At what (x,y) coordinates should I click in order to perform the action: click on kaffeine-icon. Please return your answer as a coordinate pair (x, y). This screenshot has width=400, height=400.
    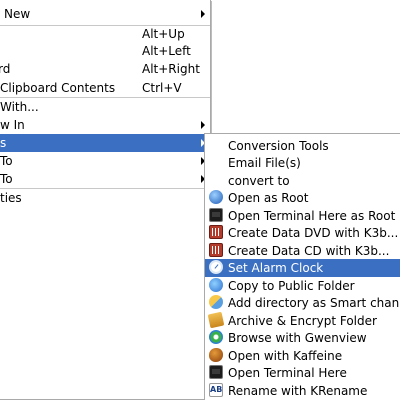
    Looking at the image, I should click on (216, 355).